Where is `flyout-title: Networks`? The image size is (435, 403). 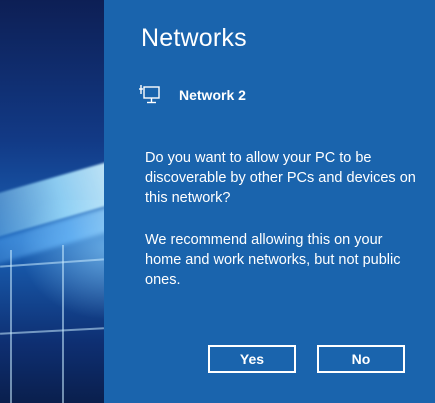 flyout-title: Networks is located at coordinates (194, 38).